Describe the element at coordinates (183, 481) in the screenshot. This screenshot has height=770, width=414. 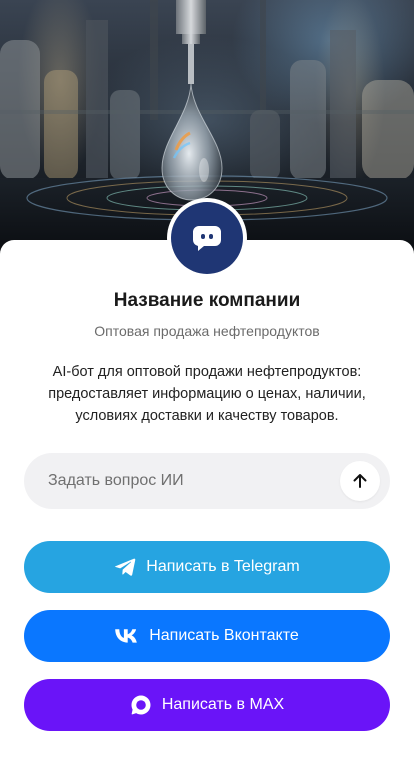
I see `ask-ai-input` at that location.